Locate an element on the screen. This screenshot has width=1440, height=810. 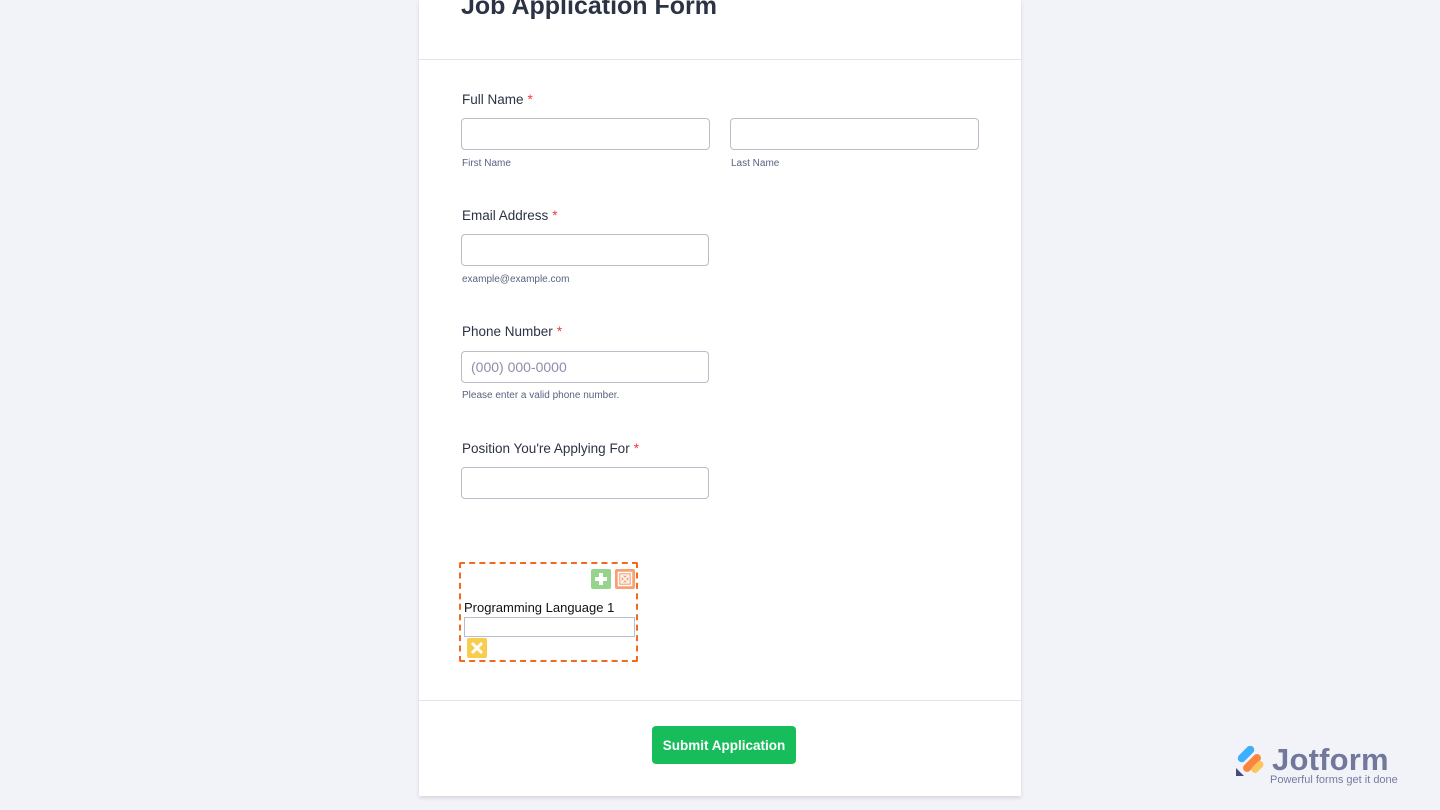
position-label: Position You're Applying For * is located at coordinates (550, 448).